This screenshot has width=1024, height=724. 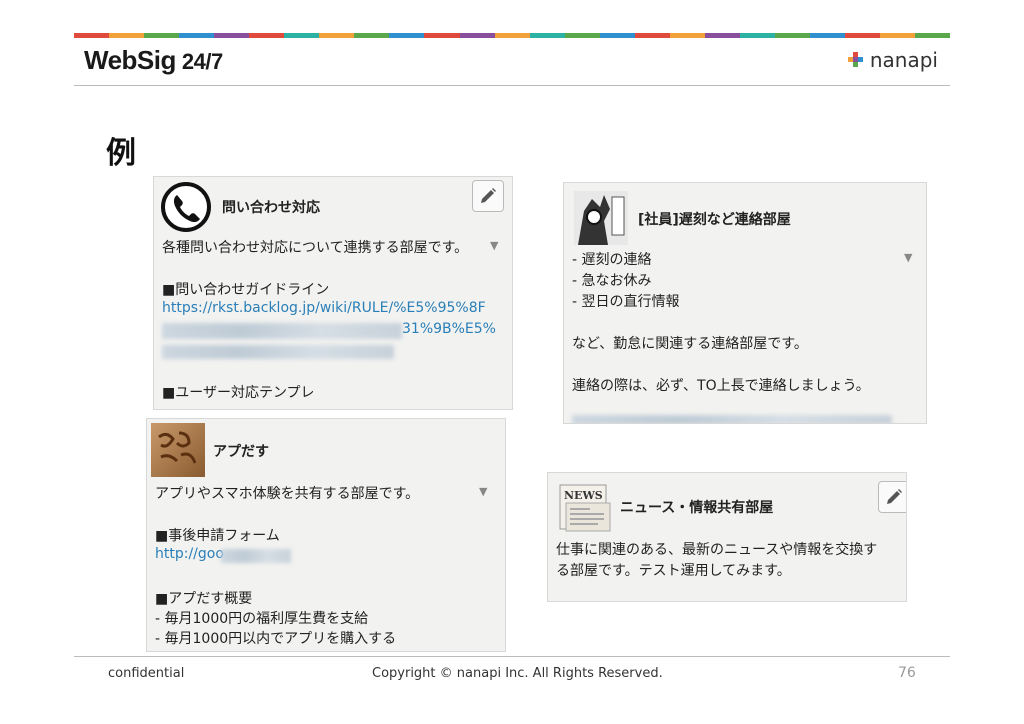 What do you see at coordinates (626, 302) in the screenshot?
I see `list-item: - 翌日の直行情報` at bounding box center [626, 302].